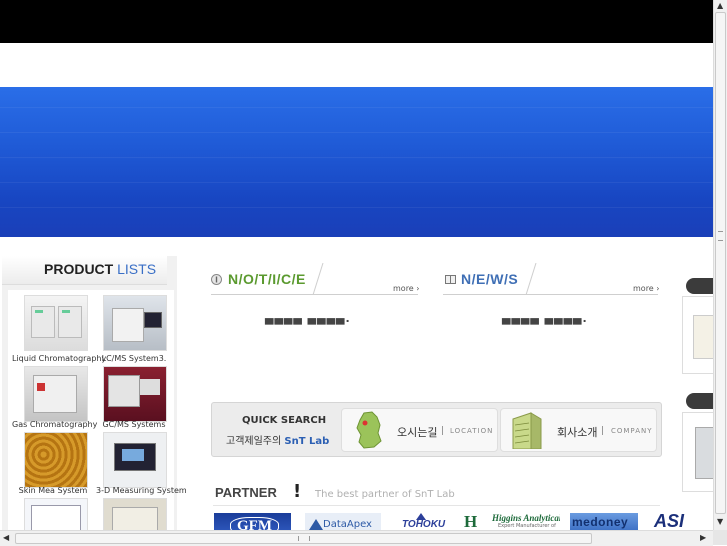 The image size is (727, 546). What do you see at coordinates (267, 279) in the screenshot?
I see `notice-title: N/O/T/I/C/E` at bounding box center [267, 279].